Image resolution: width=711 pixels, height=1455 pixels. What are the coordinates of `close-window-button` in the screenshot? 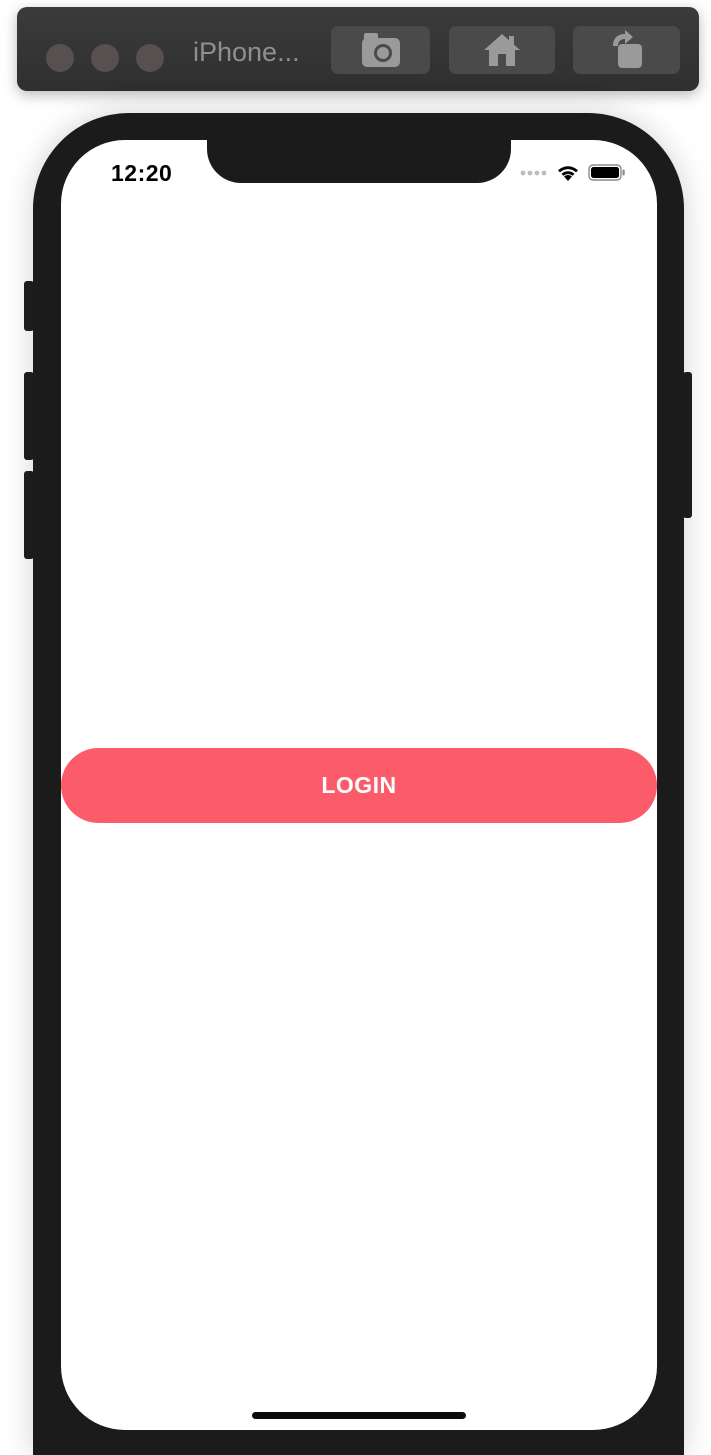 It's located at (60, 58).